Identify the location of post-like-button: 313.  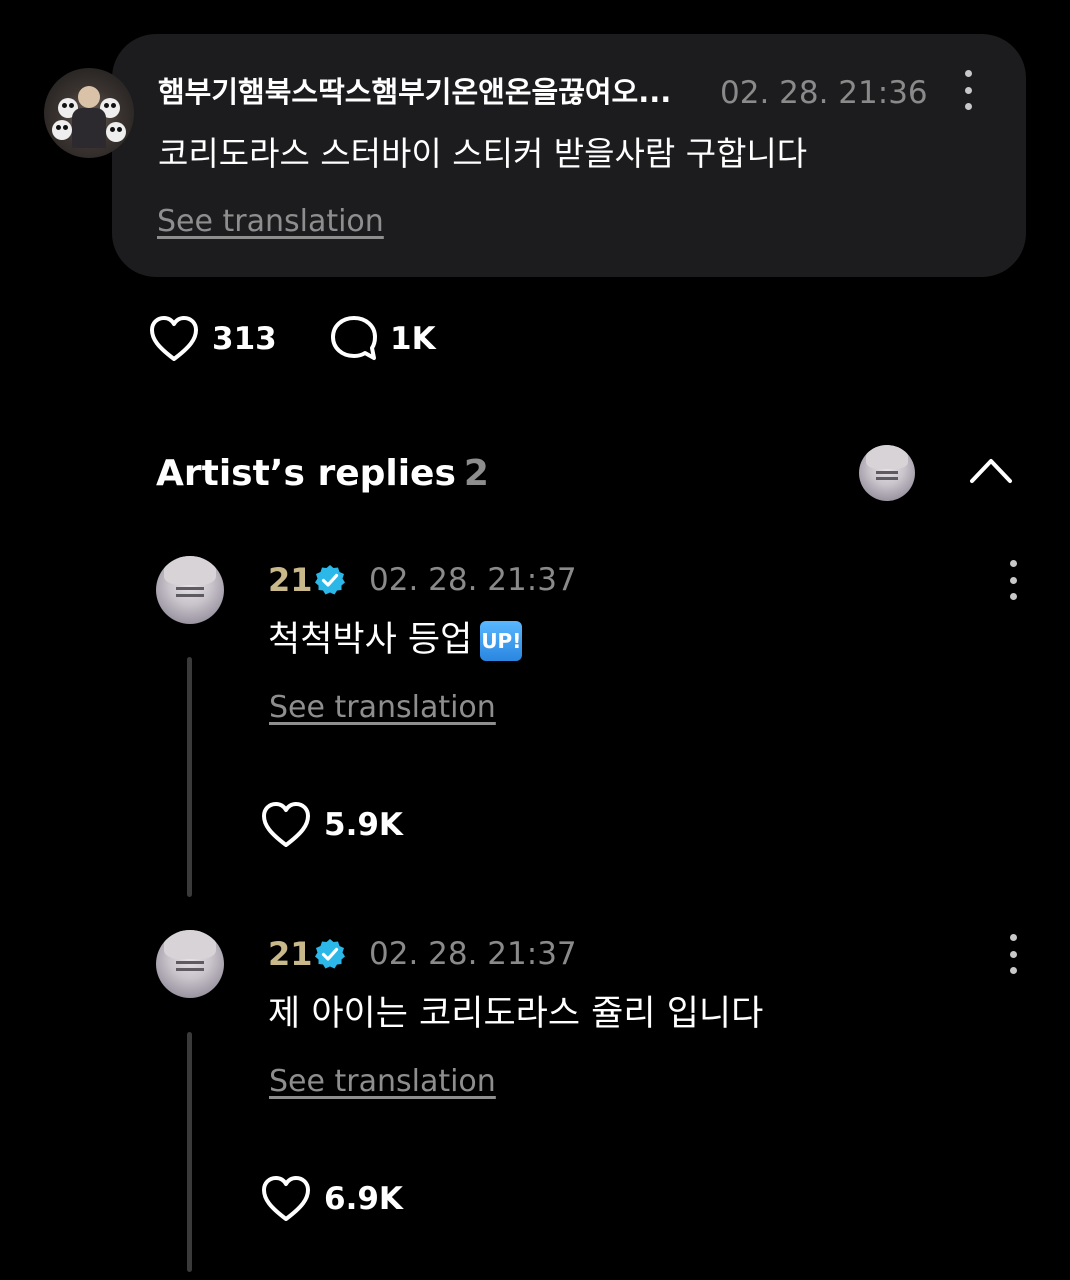
(212, 339).